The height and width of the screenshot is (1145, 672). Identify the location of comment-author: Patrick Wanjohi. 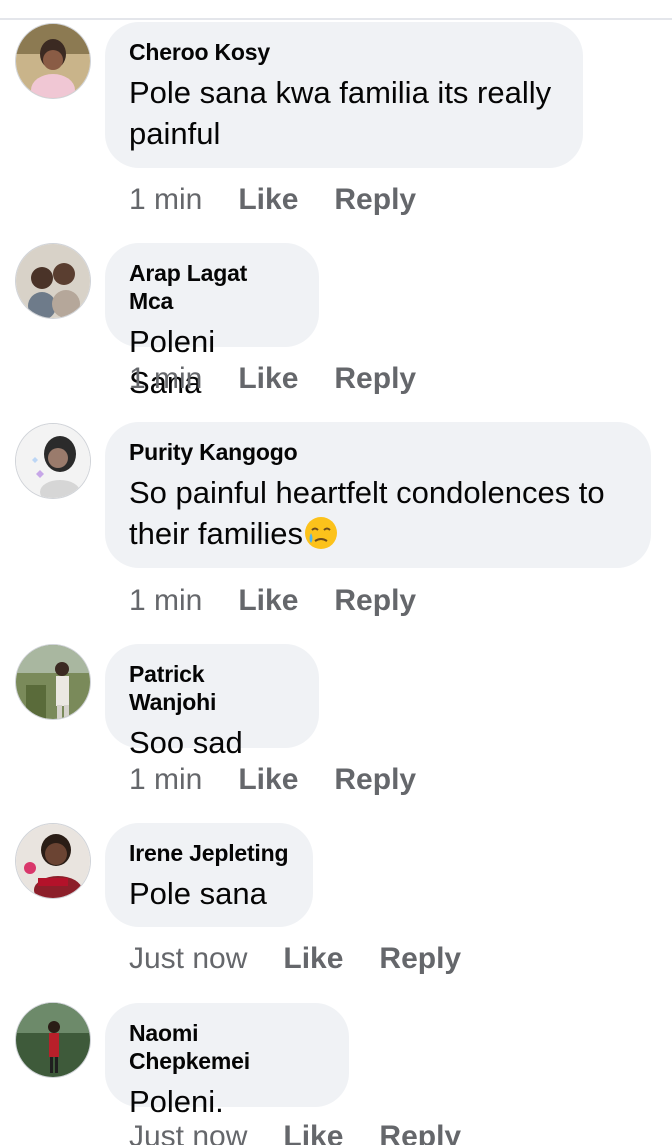
(212, 688).